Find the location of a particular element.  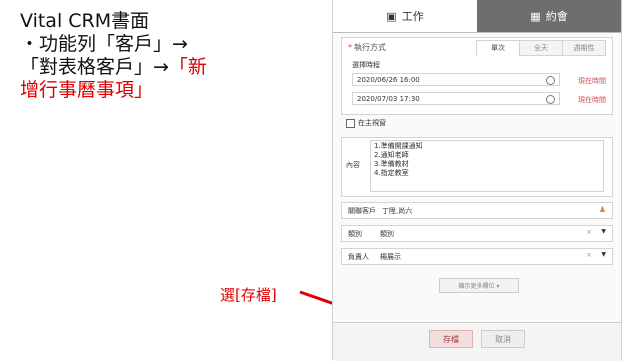

caption-line-3-main: 「對表格客戶」→ is located at coordinates (94, 67).